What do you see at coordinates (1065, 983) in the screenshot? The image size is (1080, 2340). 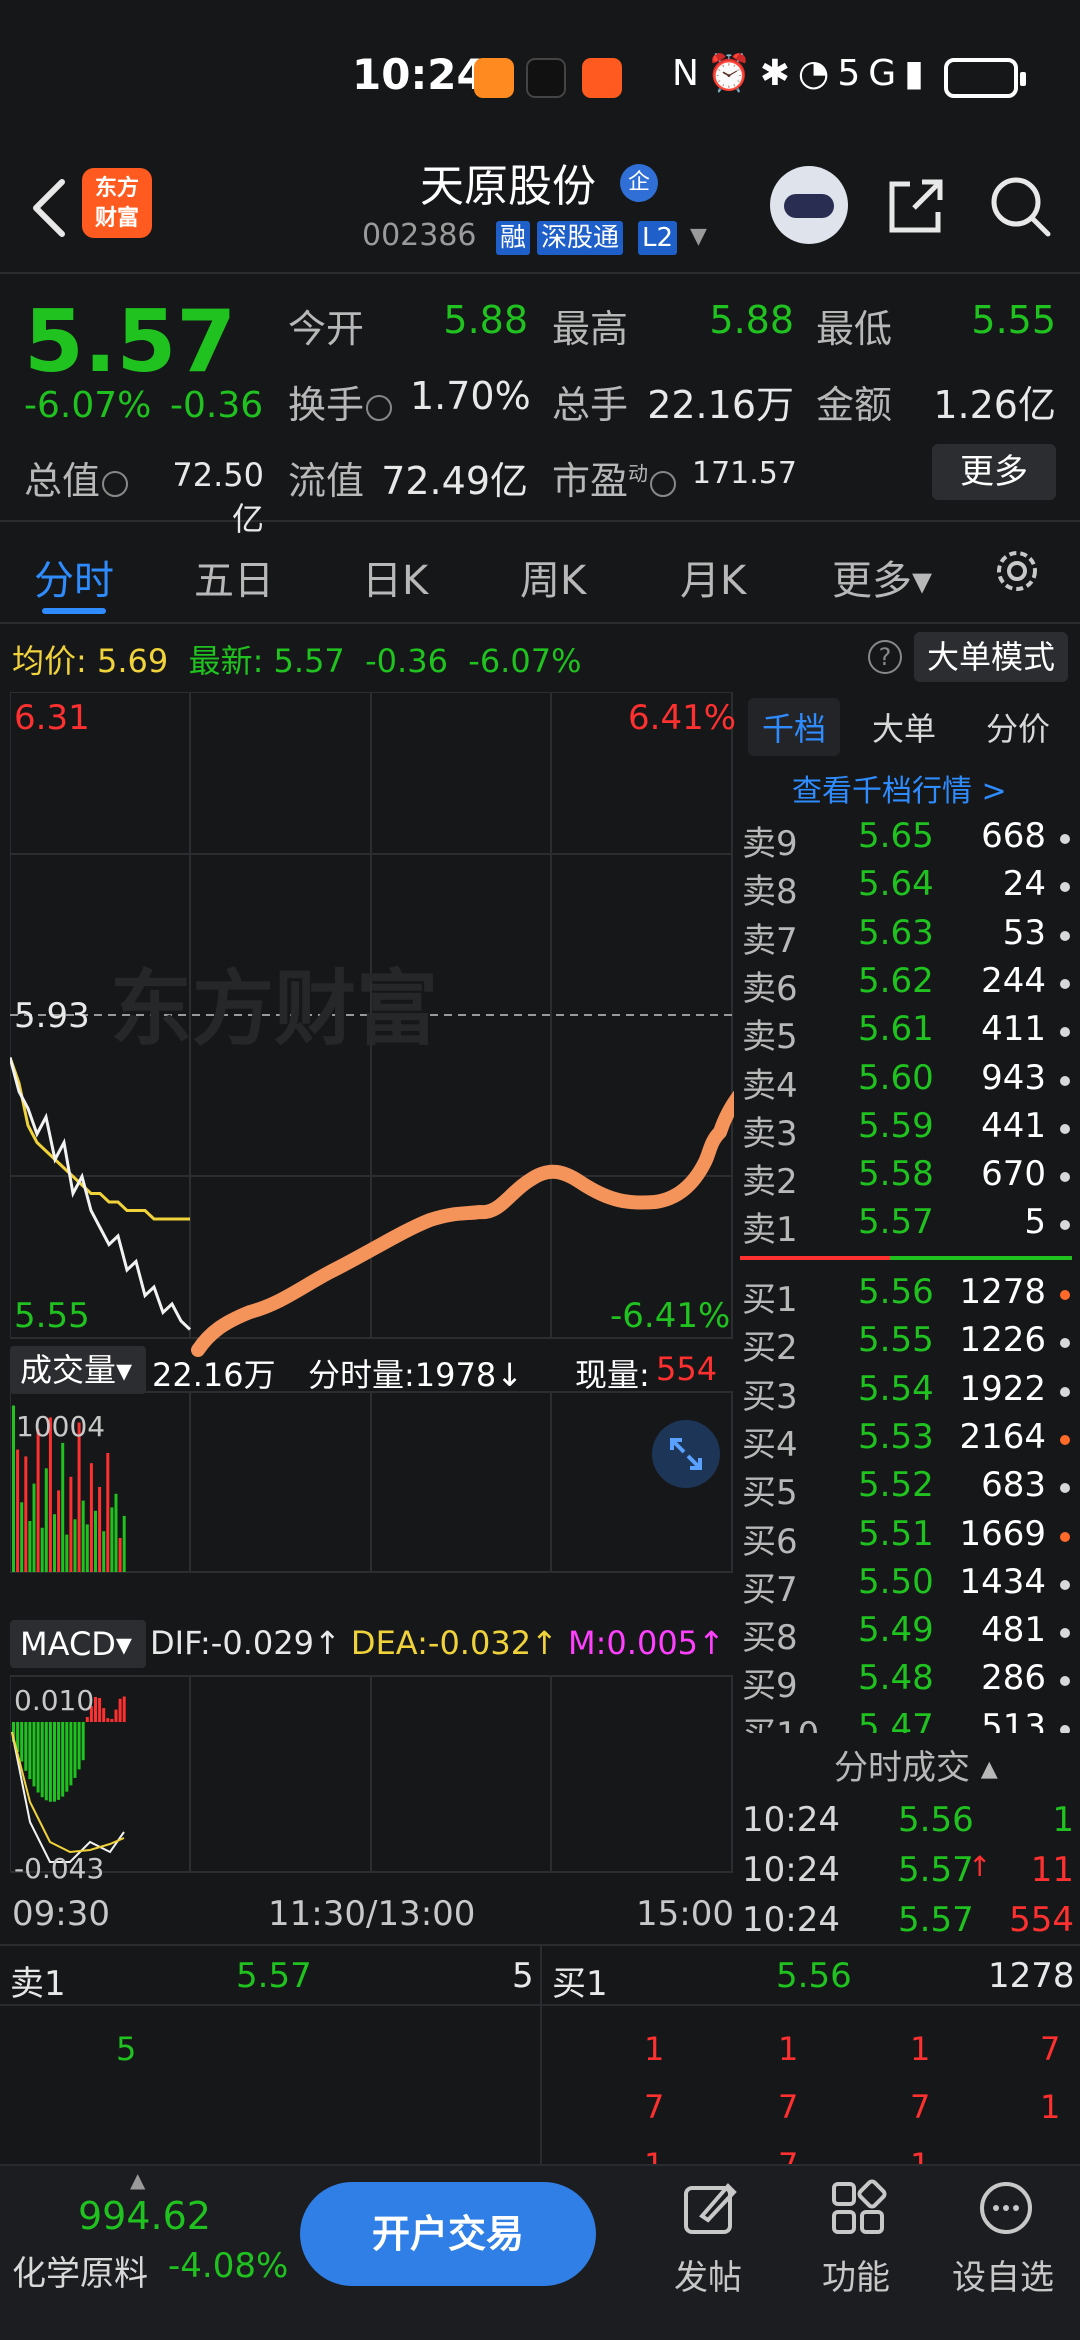 I see `ask-dot` at bounding box center [1065, 983].